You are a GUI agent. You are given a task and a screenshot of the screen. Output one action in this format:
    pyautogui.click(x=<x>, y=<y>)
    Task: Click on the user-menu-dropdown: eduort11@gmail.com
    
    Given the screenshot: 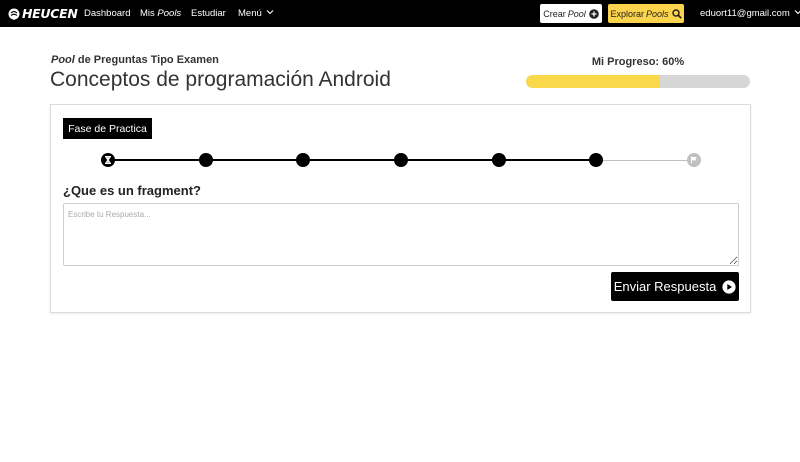 What is the action you would take?
    pyautogui.click(x=750, y=14)
    